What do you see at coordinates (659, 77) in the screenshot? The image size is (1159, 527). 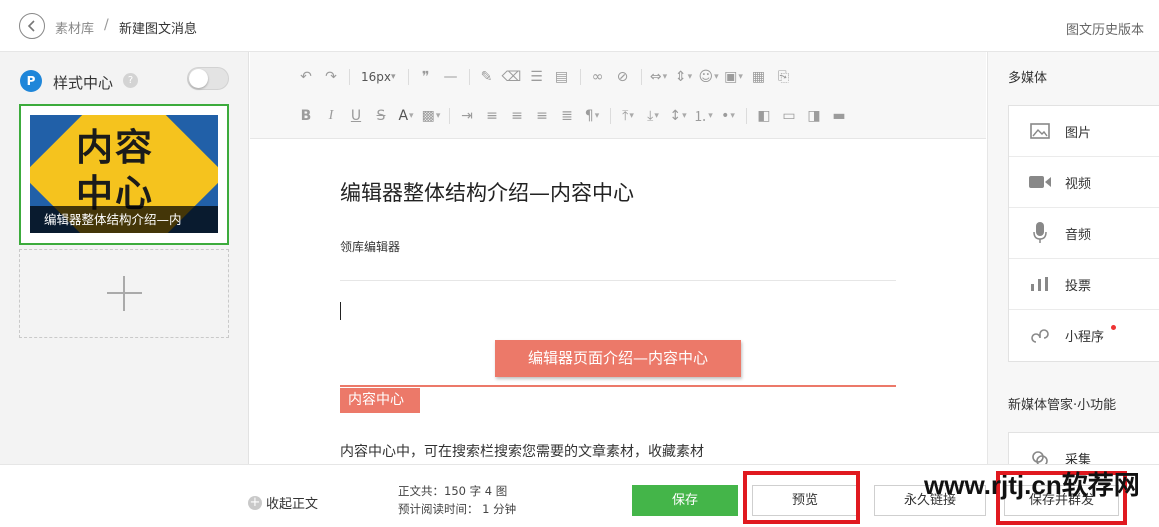 I see `letter-spacing-icon: ⇔` at bounding box center [659, 77].